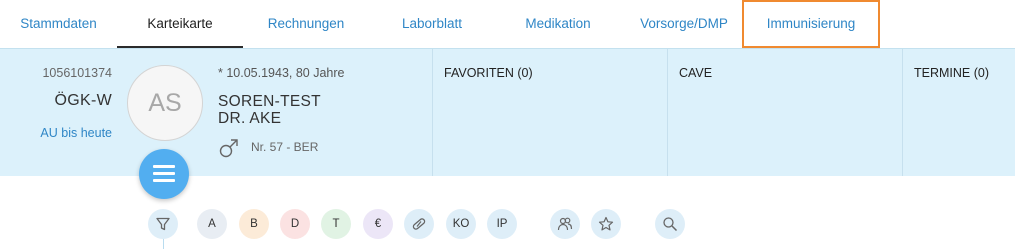 This screenshot has height=249, width=1015. I want to click on birth-date: * 10.05.1943, 80 Jahre, so click(281, 73).